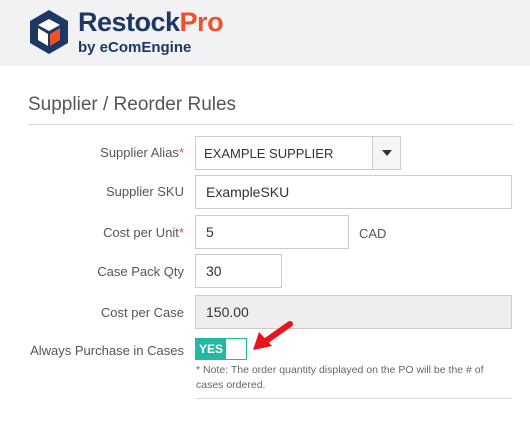 The image size is (530, 421). I want to click on title-divider, so click(271, 124).